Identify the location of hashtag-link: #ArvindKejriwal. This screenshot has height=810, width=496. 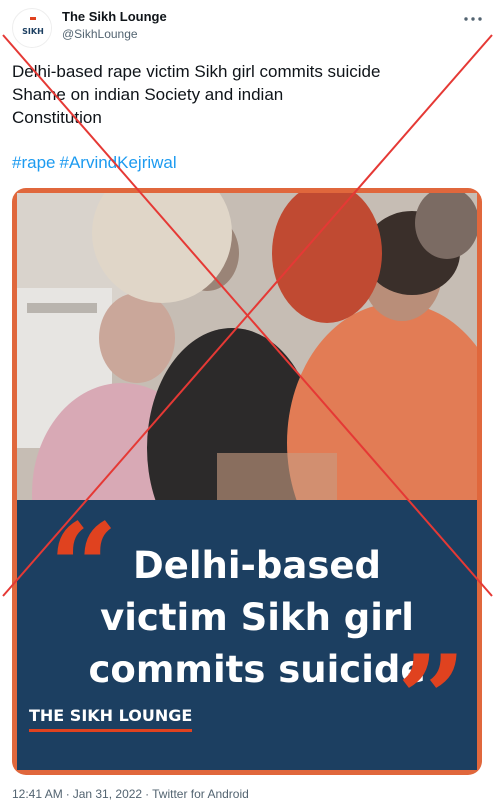
(117, 162).